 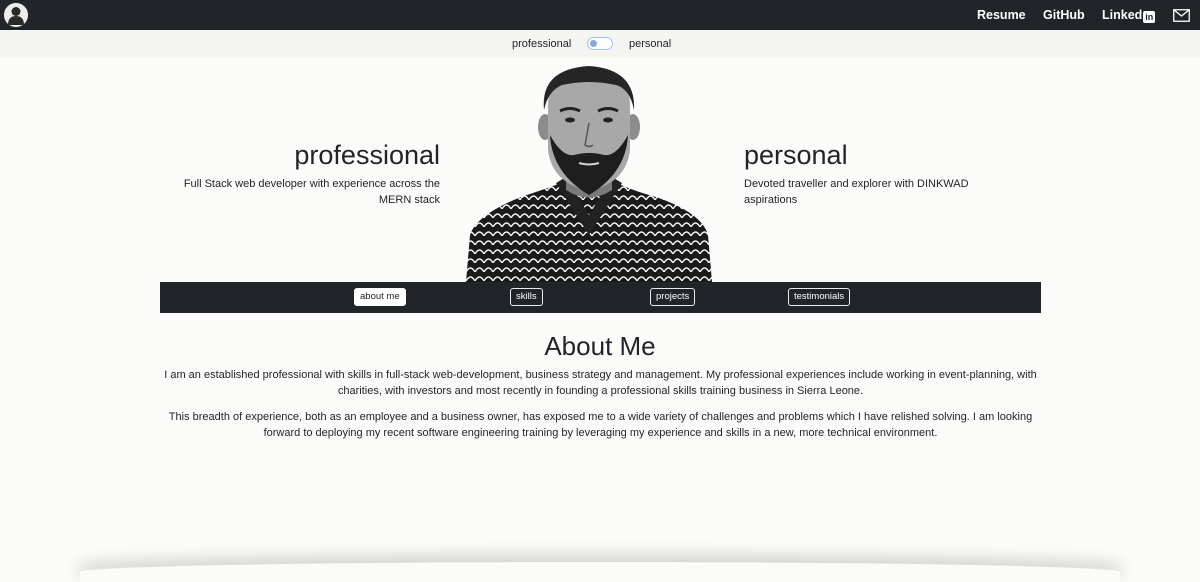 What do you see at coordinates (589, 174) in the screenshot?
I see `portrait-photo` at bounding box center [589, 174].